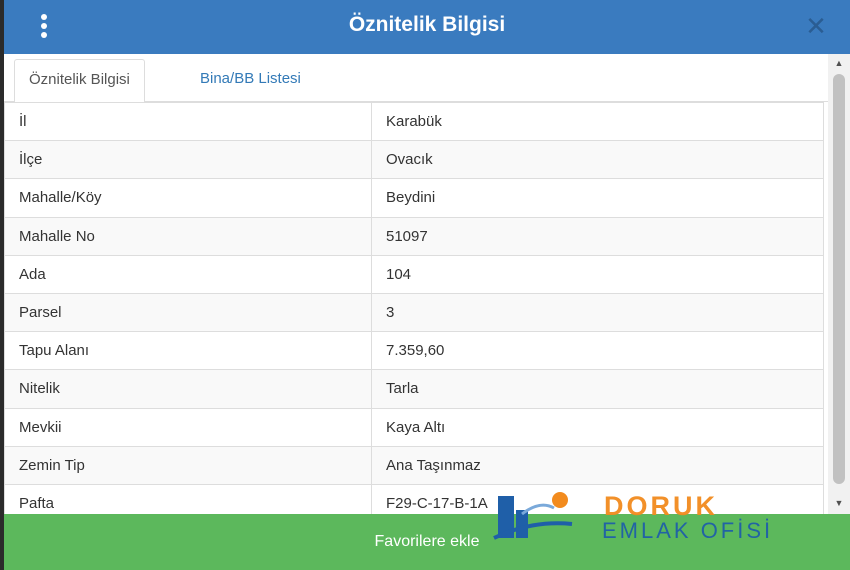 This screenshot has width=850, height=570. What do you see at coordinates (188, 312) in the screenshot?
I see `attribute-label: Parsel` at bounding box center [188, 312].